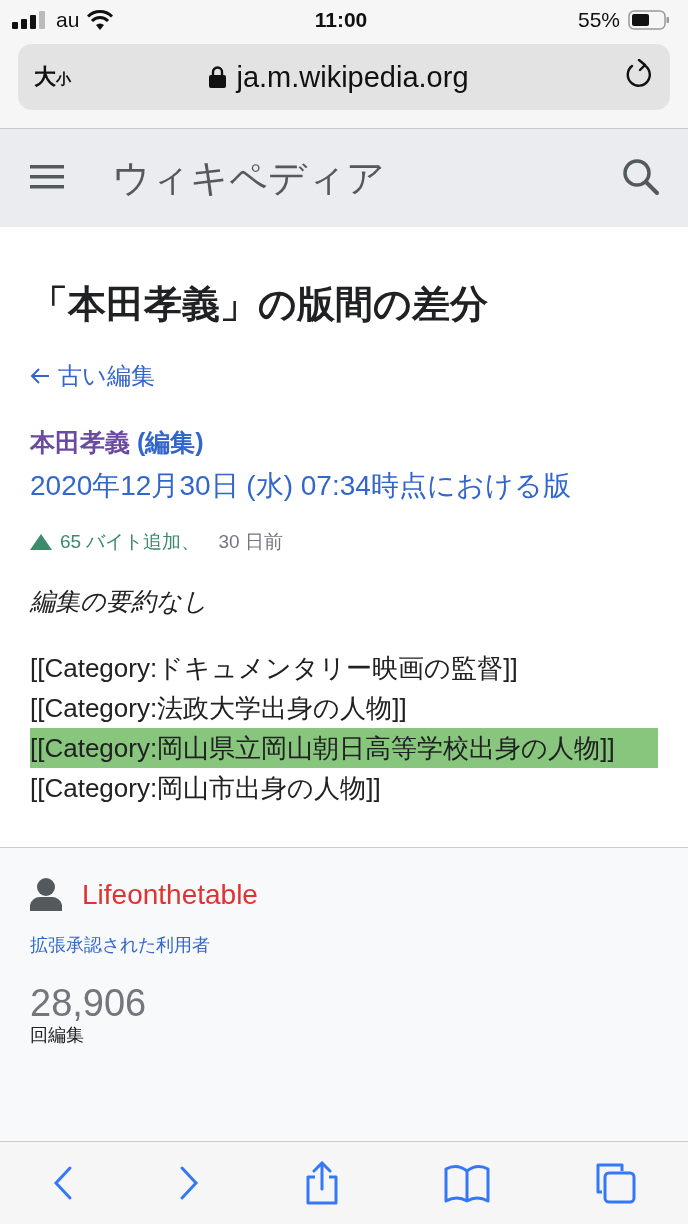 The height and width of the screenshot is (1224, 688). I want to click on forward-button, so click(189, 1183).